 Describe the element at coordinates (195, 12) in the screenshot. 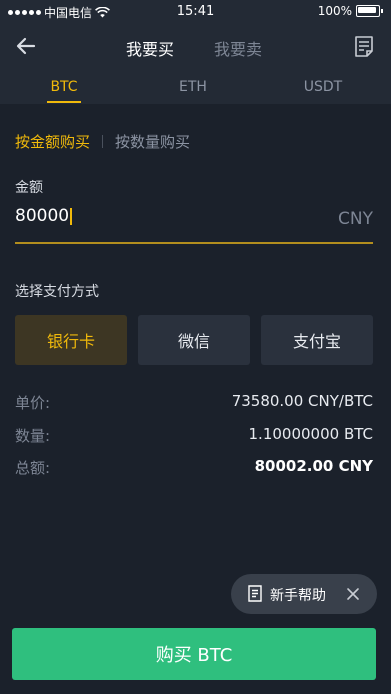

I see `status-bar: 中国电信 15:41 100%` at that location.